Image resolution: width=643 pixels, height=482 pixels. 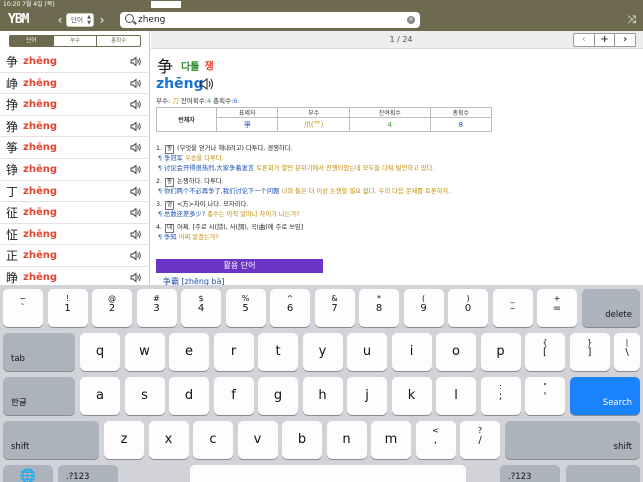 What do you see at coordinates (60, 20) in the screenshot?
I see `dict-prev-button: ‹` at bounding box center [60, 20].